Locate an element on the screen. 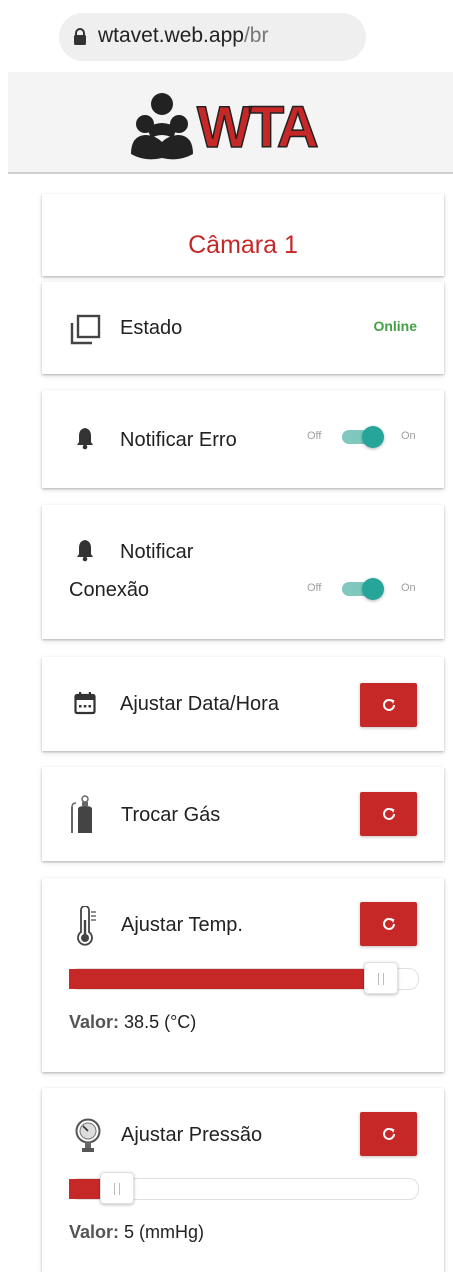 This screenshot has height=1272, width=453. notify-connection-label-line1: Notificar is located at coordinates (157, 552).